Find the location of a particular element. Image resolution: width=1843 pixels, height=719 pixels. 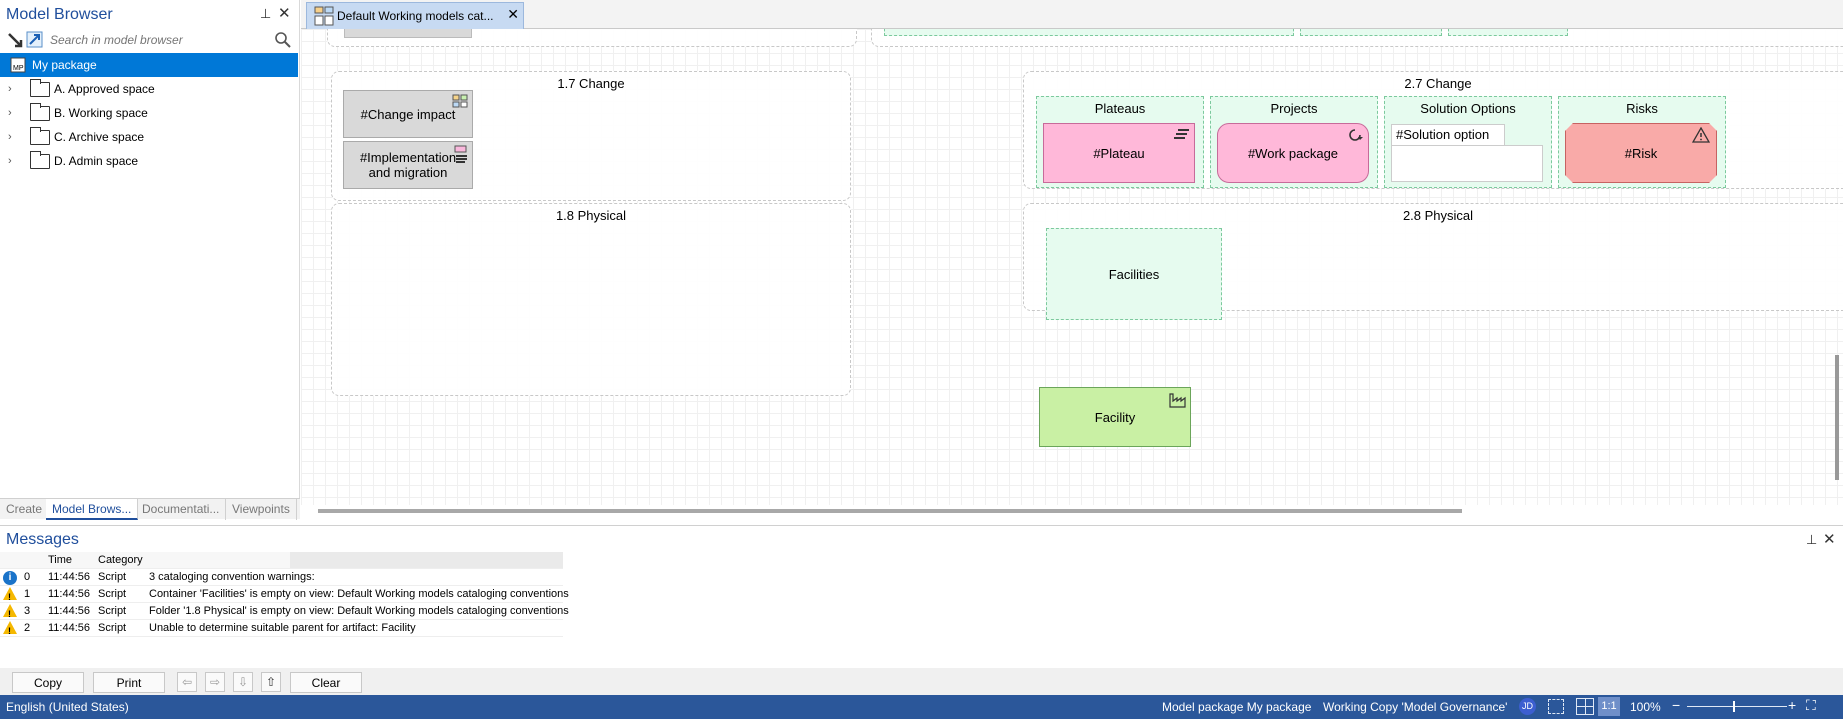

tree-item-label: A. Approved space is located at coordinates (104, 89).